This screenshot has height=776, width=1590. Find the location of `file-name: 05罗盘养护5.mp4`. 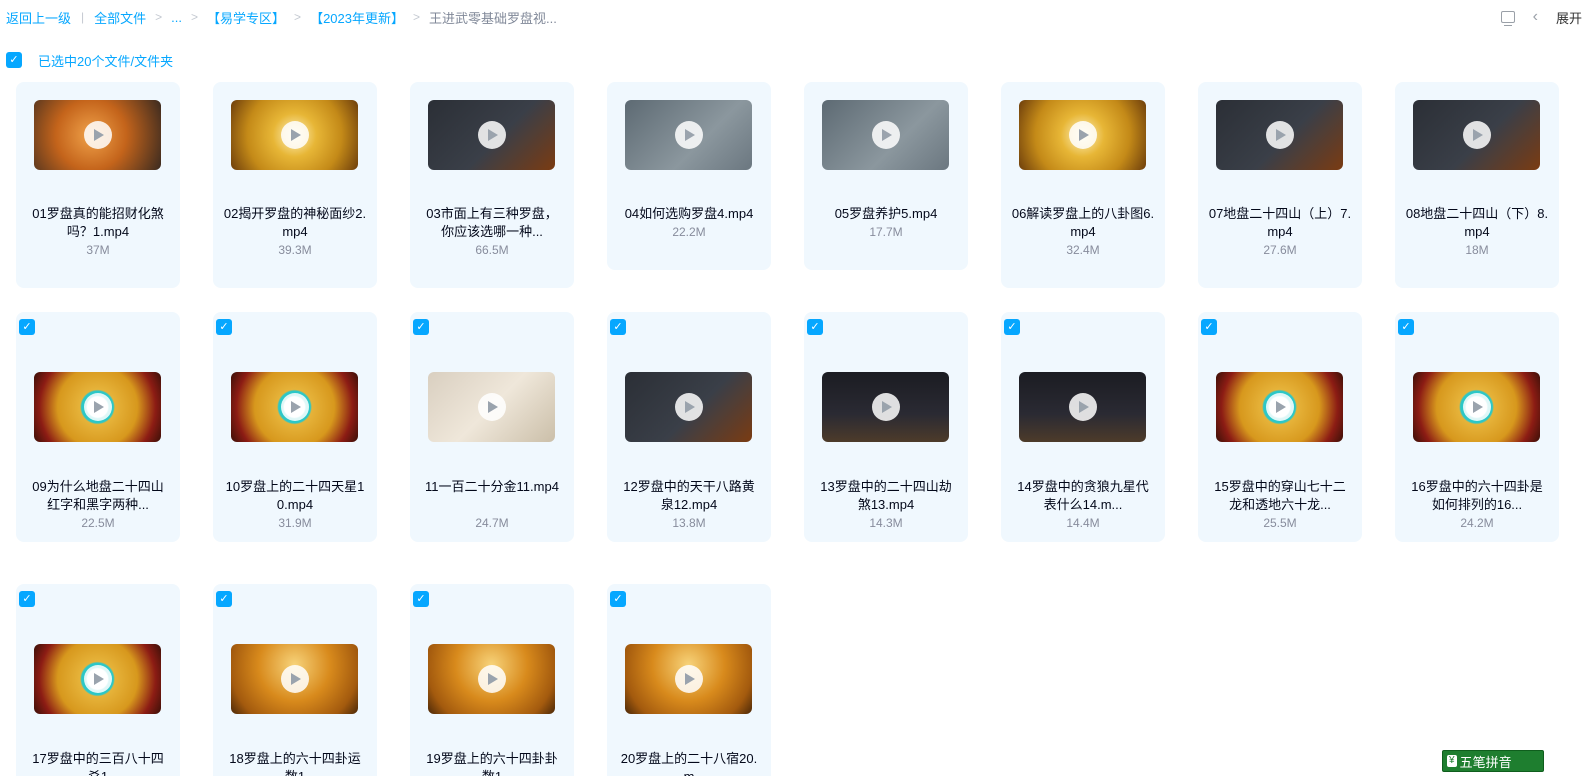

file-name: 05罗盘养护5.mp4 is located at coordinates (886, 213).